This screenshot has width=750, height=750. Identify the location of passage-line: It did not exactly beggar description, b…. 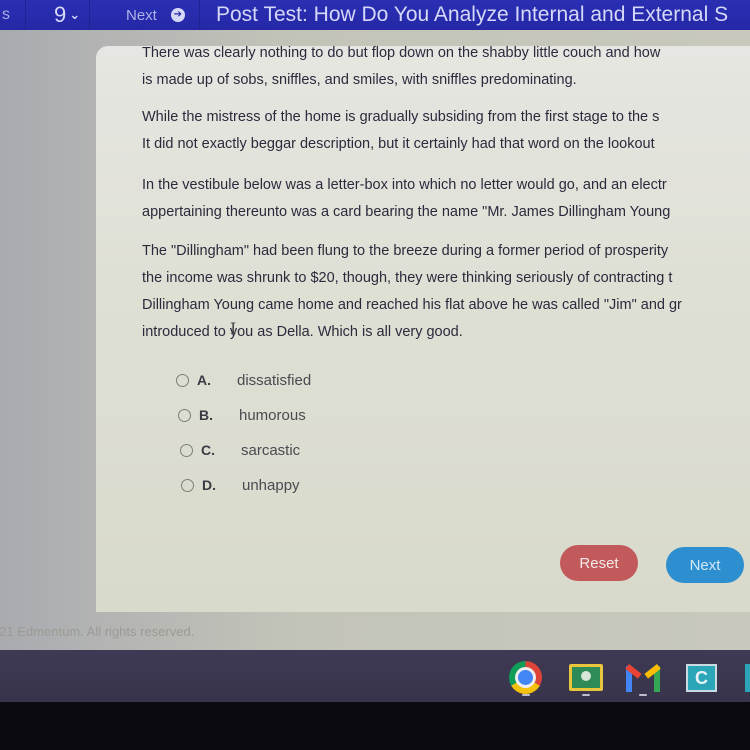
(398, 144).